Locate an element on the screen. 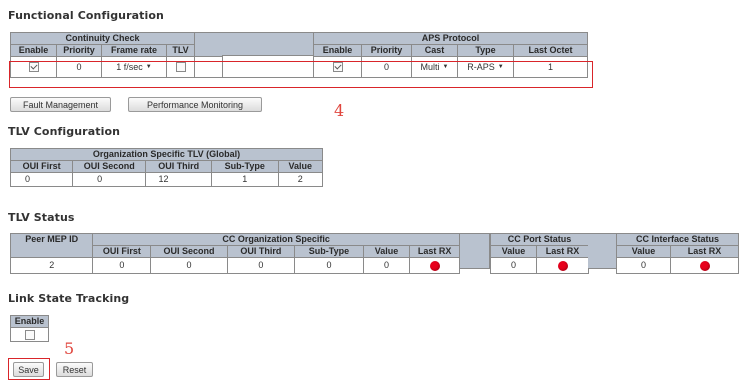 Image resolution: width=740 pixels, height=387 pixels. col-value: Value is located at coordinates (300, 166).